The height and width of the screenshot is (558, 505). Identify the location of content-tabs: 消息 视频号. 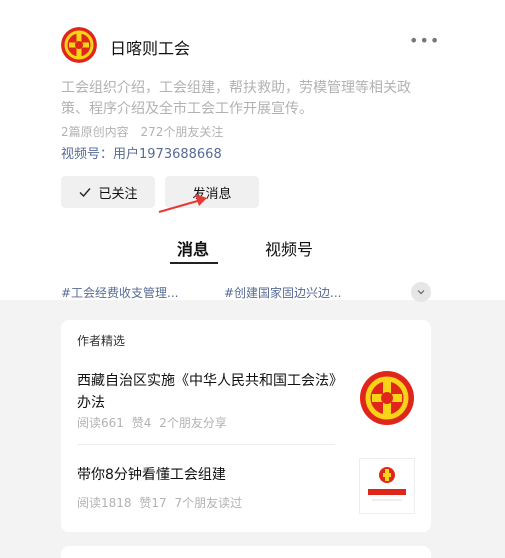
(252, 251).